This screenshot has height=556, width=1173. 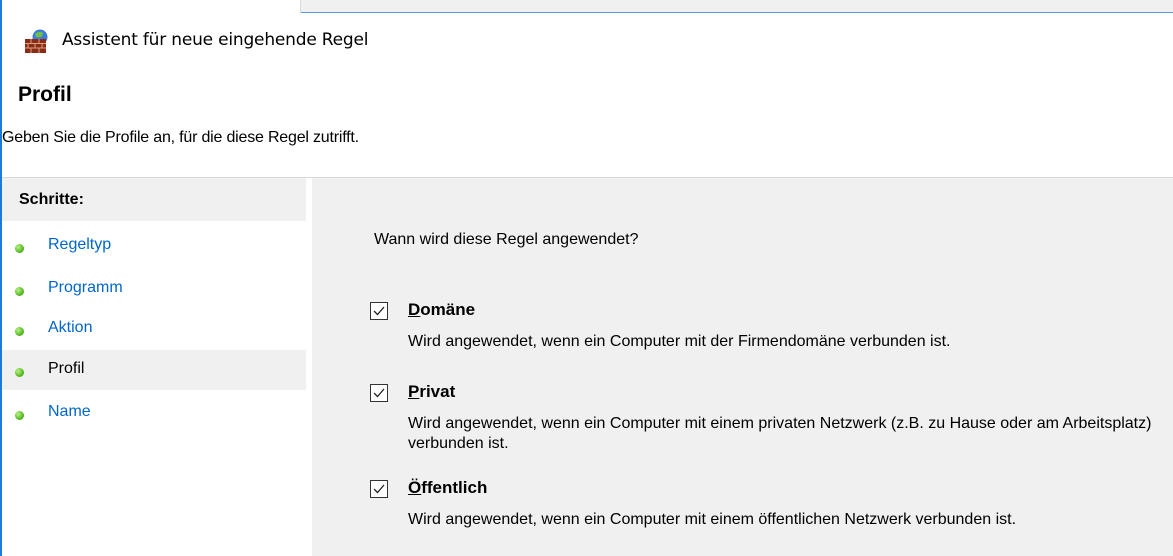 I want to click on public-checkbox, so click(x=379, y=489).